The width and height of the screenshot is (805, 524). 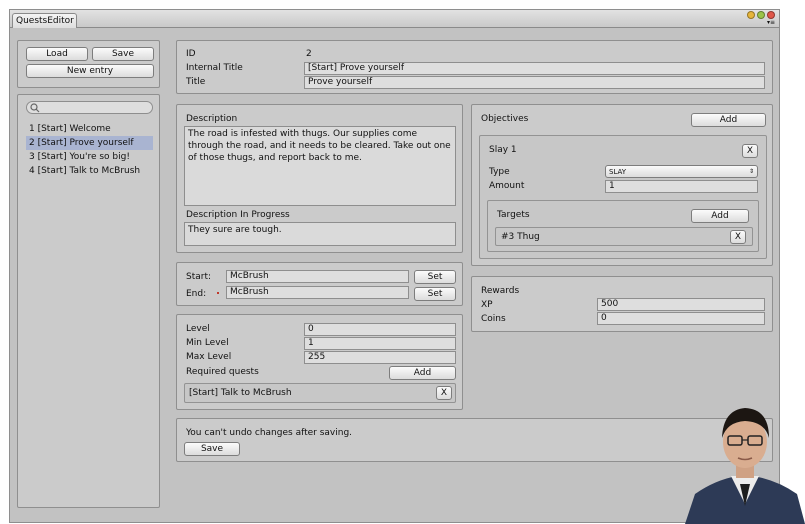 I want to click on level-field: 0, so click(x=380, y=329).